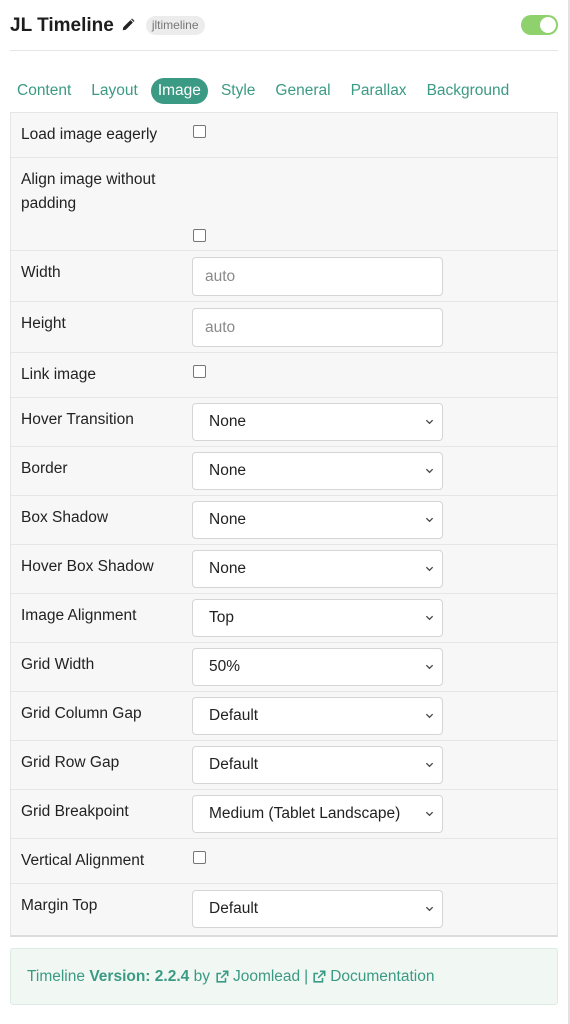  I want to click on field-label: Margin Top, so click(59, 905).